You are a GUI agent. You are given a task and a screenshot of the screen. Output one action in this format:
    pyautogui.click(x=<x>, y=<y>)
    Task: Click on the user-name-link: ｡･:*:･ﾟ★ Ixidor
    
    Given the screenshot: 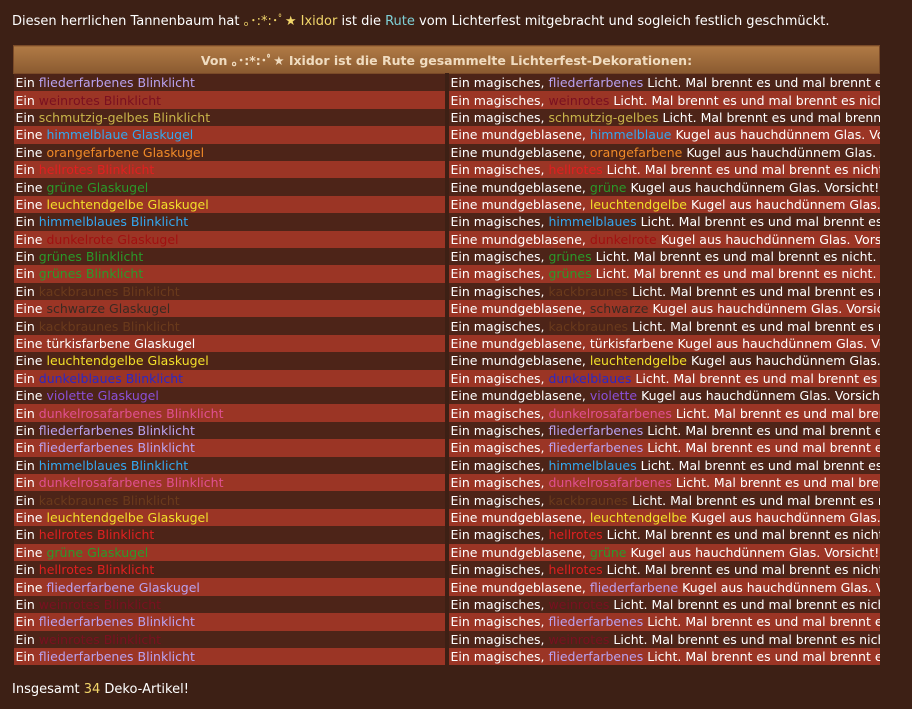 What is the action you would take?
    pyautogui.click(x=291, y=21)
    